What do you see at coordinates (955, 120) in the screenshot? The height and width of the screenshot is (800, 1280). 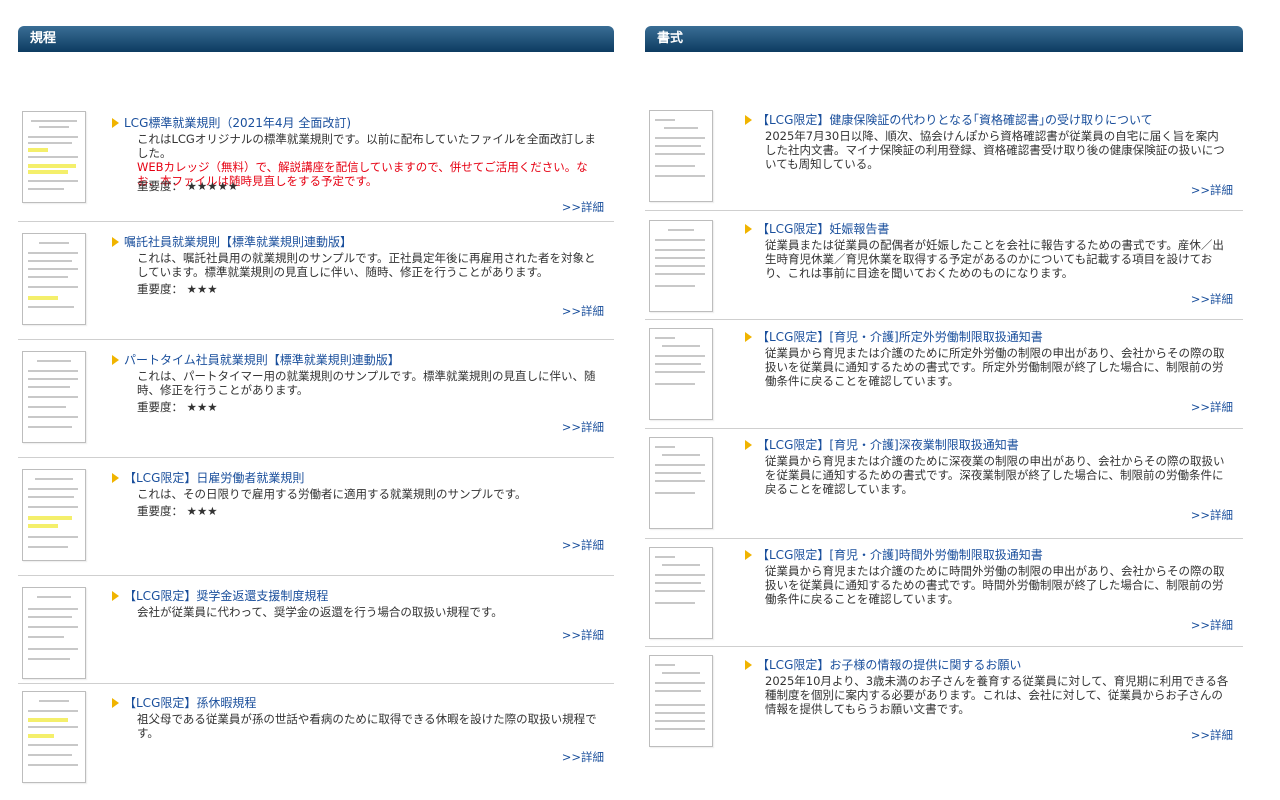 I see `entry-title-link: 【LCG限定】健康保険証の代わりとなる｢資格確認書｣の受け取りについて` at bounding box center [955, 120].